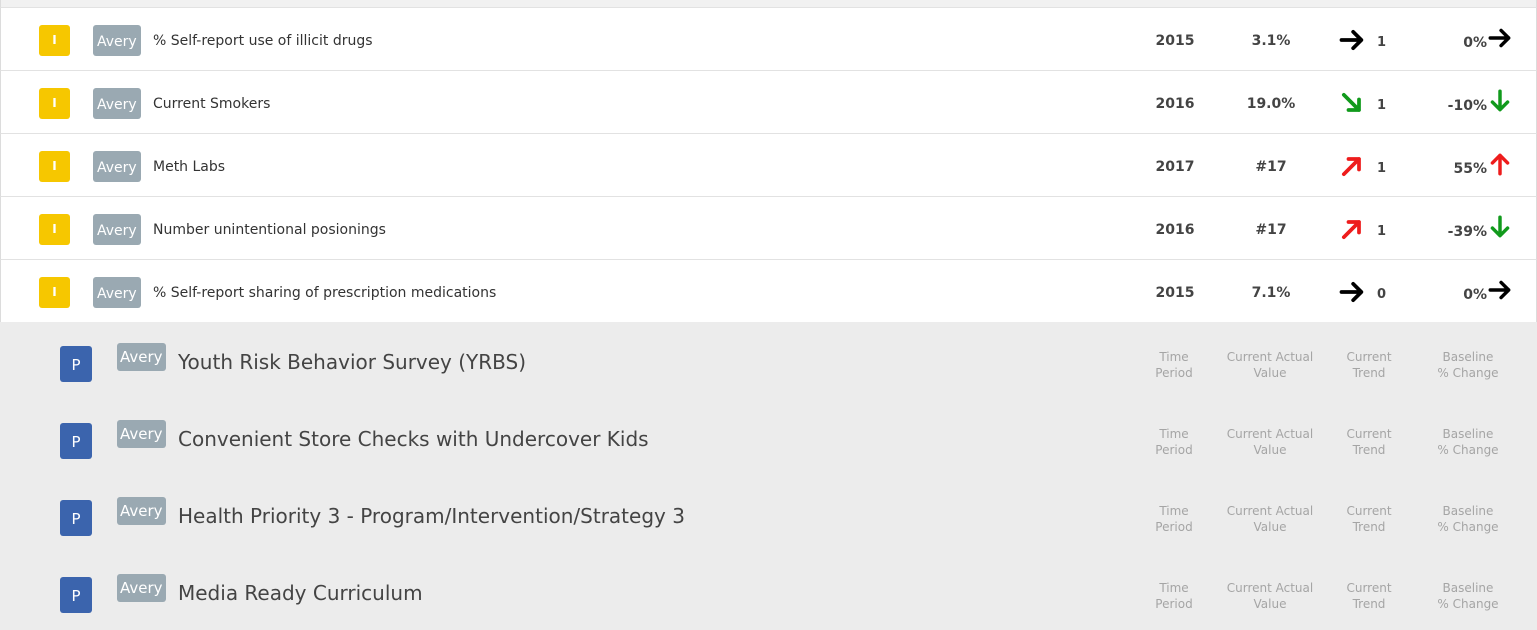  What do you see at coordinates (300, 593) in the screenshot?
I see `program-title: Media Ready Curriculum` at bounding box center [300, 593].